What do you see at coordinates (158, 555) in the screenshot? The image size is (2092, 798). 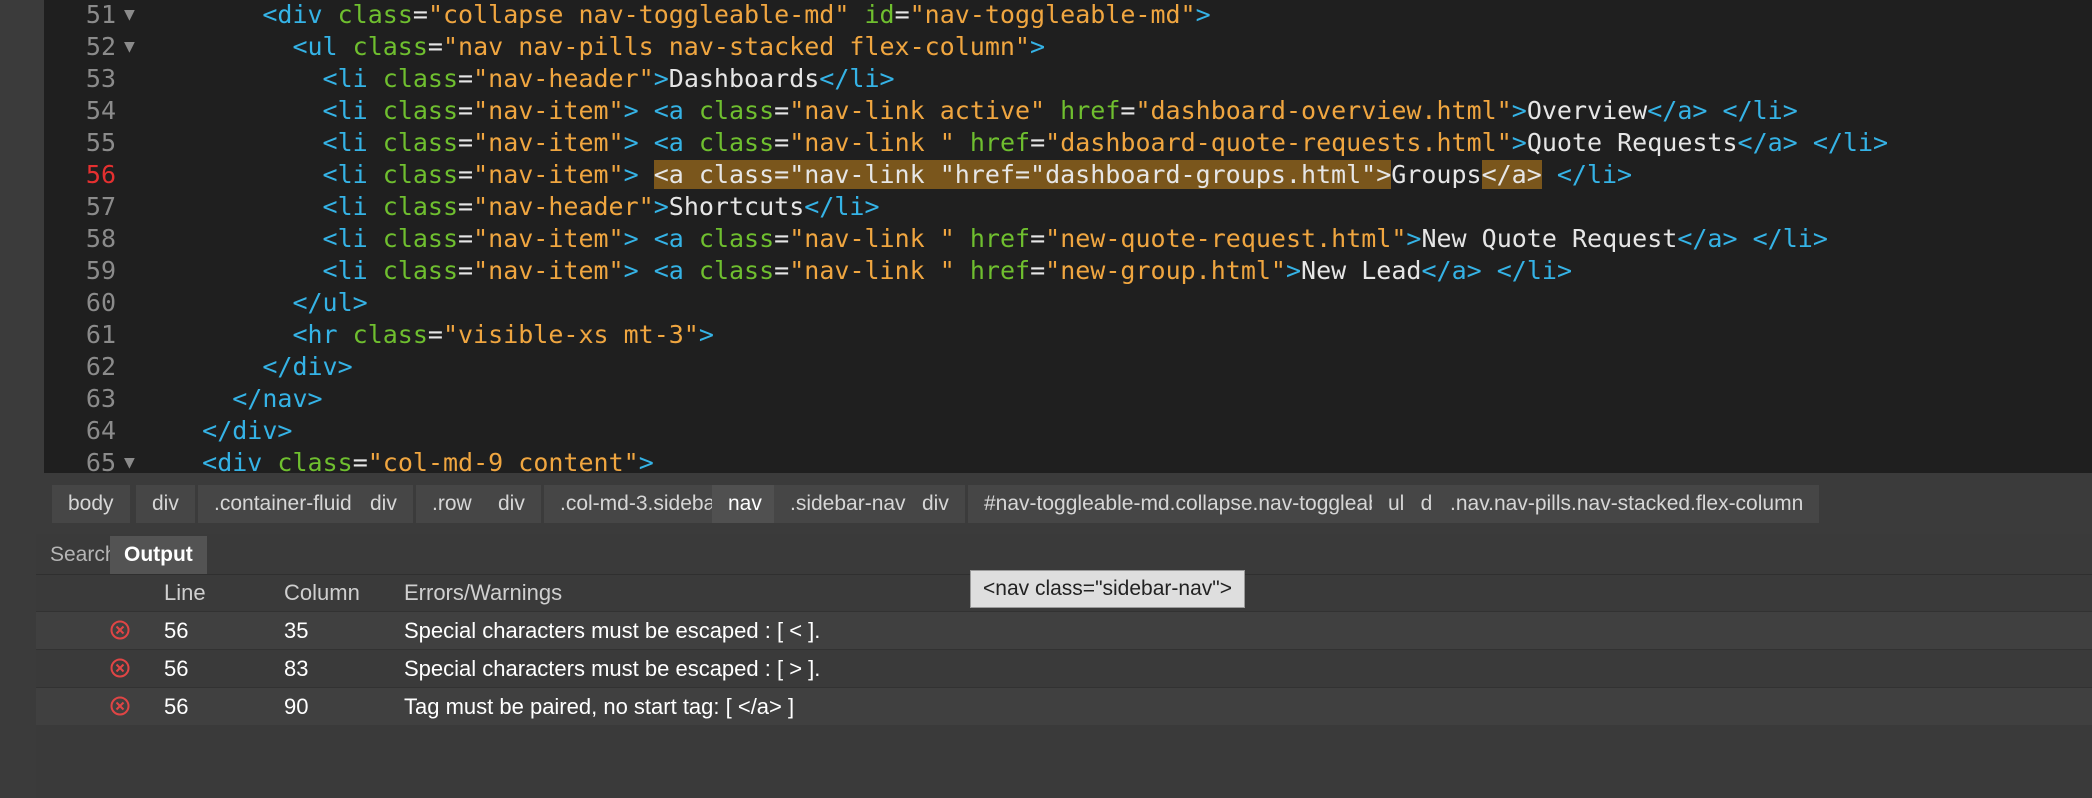 I see `tab-output: Output` at bounding box center [158, 555].